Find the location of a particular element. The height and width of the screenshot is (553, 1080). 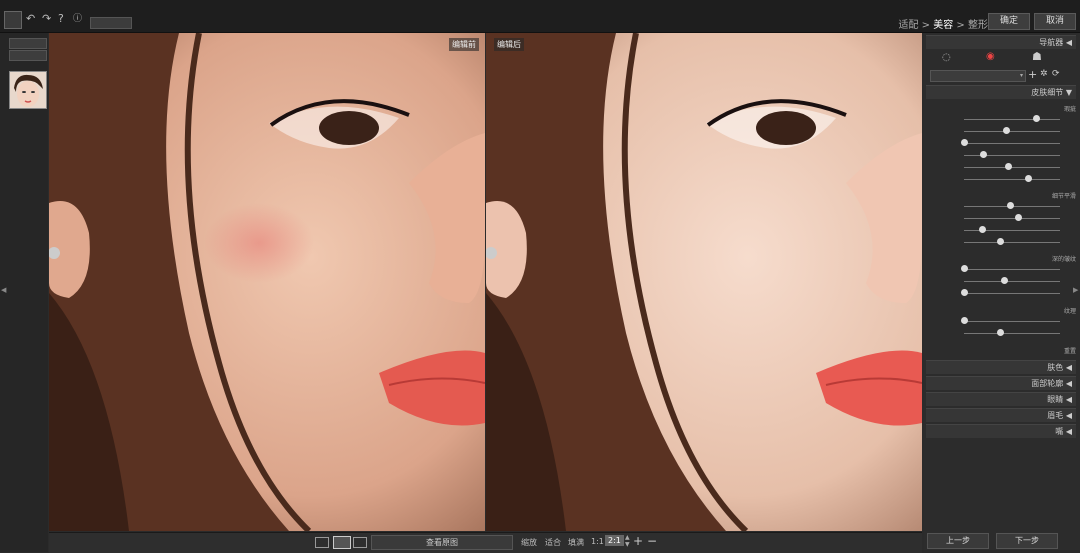

group-deep-wrinkles-label: 深的皱纹 is located at coordinates (1063, 259).